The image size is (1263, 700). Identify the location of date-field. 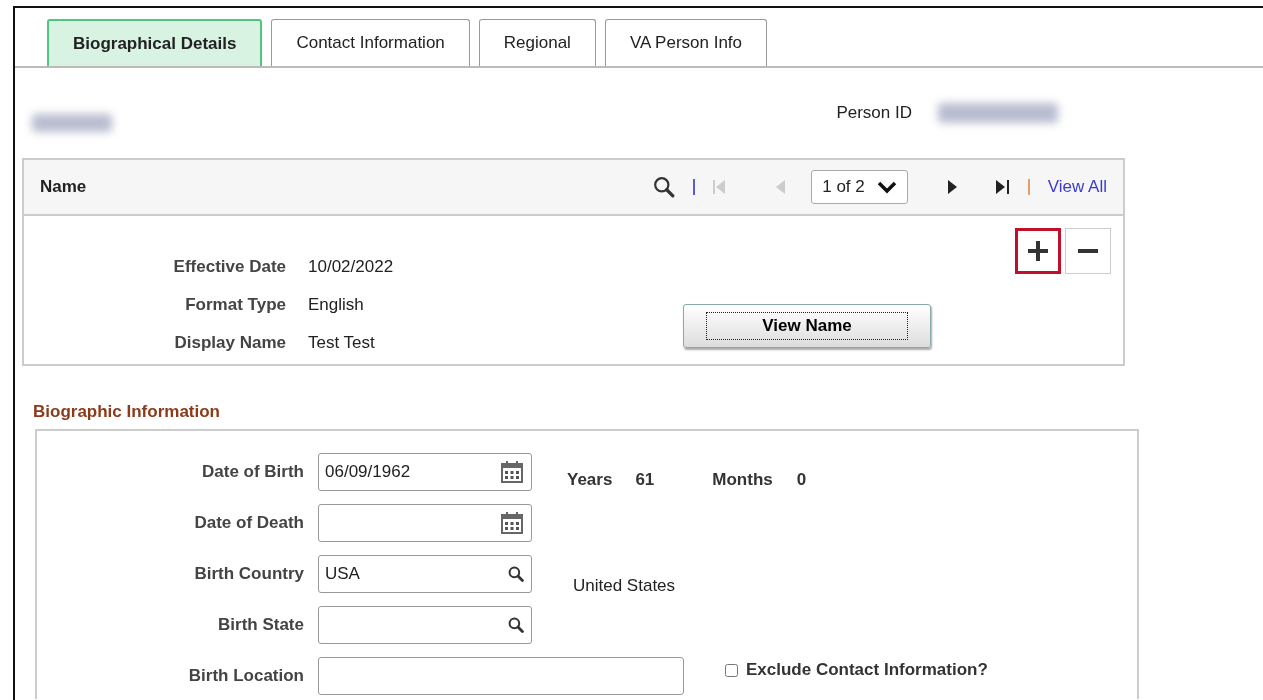
(425, 523).